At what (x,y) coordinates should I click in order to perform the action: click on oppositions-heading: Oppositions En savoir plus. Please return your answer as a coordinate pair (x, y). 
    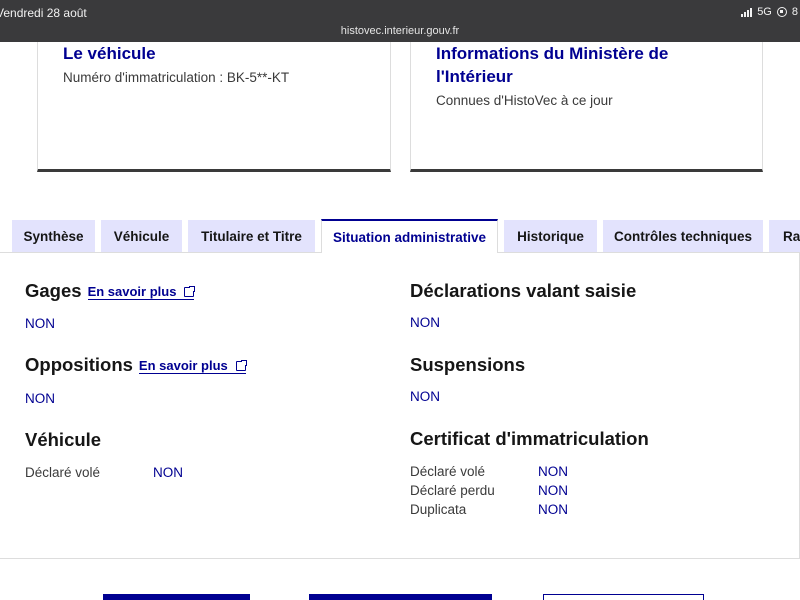
    Looking at the image, I should click on (136, 365).